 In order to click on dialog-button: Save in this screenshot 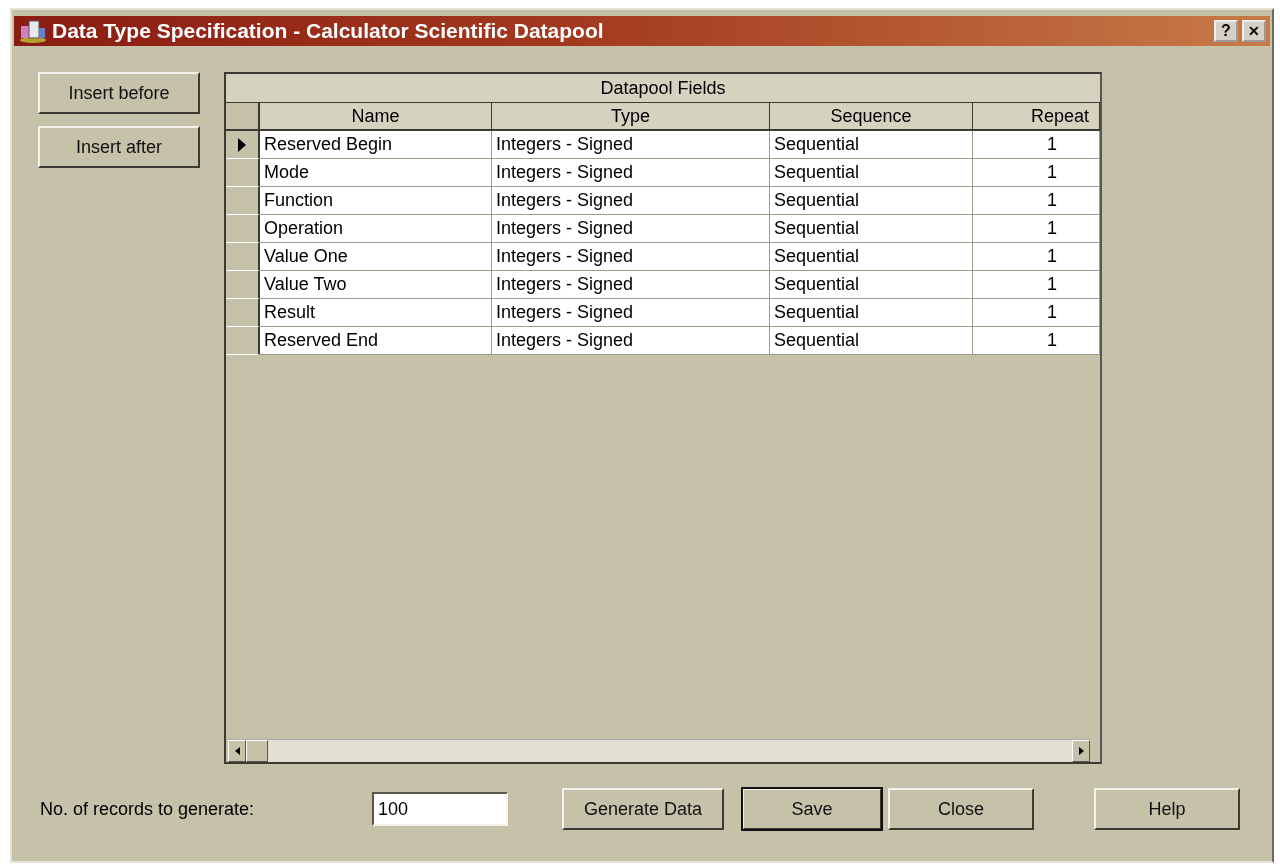, I will do `click(812, 809)`.